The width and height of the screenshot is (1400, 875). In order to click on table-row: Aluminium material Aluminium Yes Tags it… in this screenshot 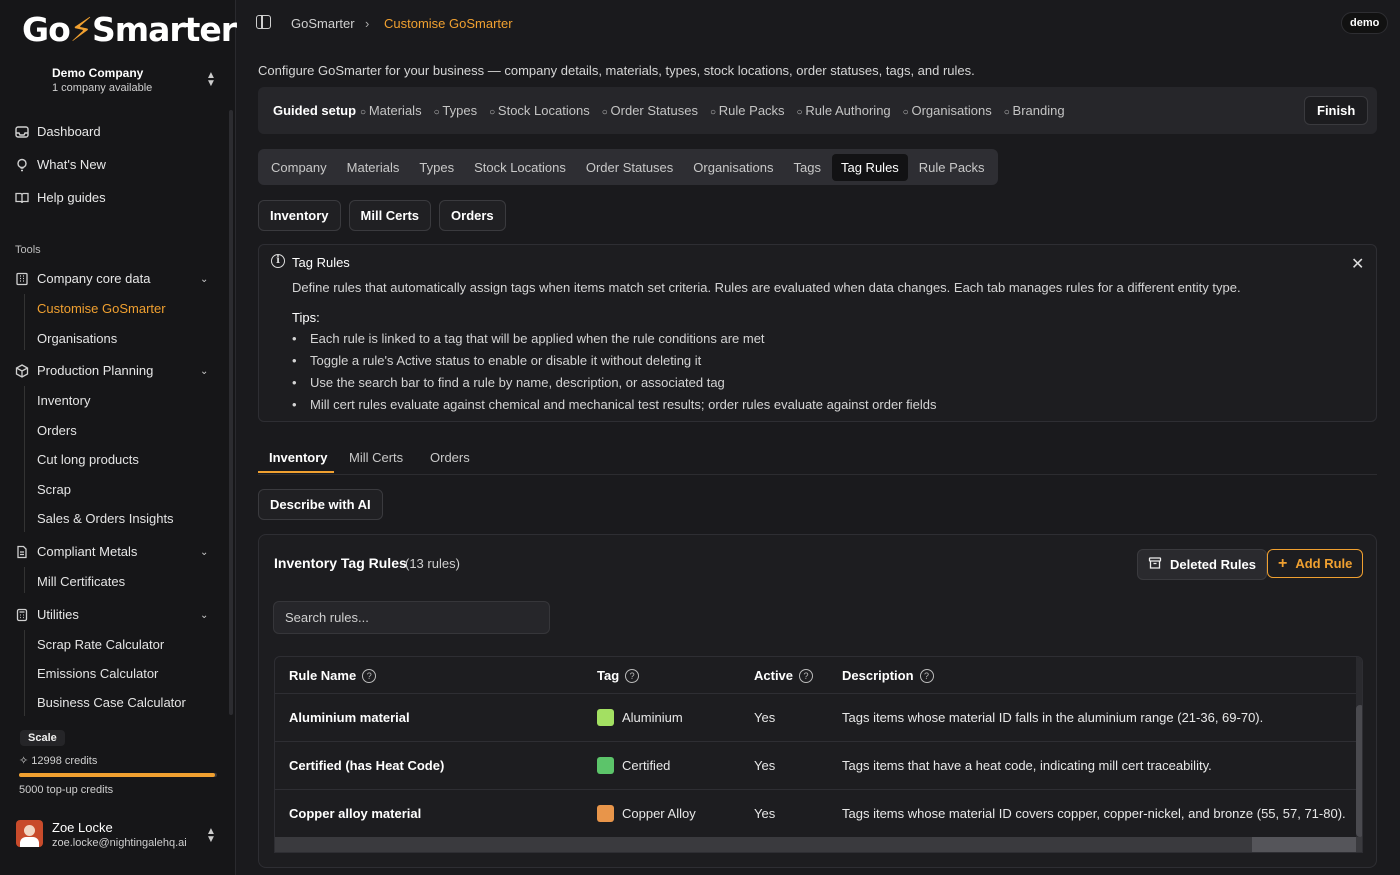, I will do `click(818, 718)`.